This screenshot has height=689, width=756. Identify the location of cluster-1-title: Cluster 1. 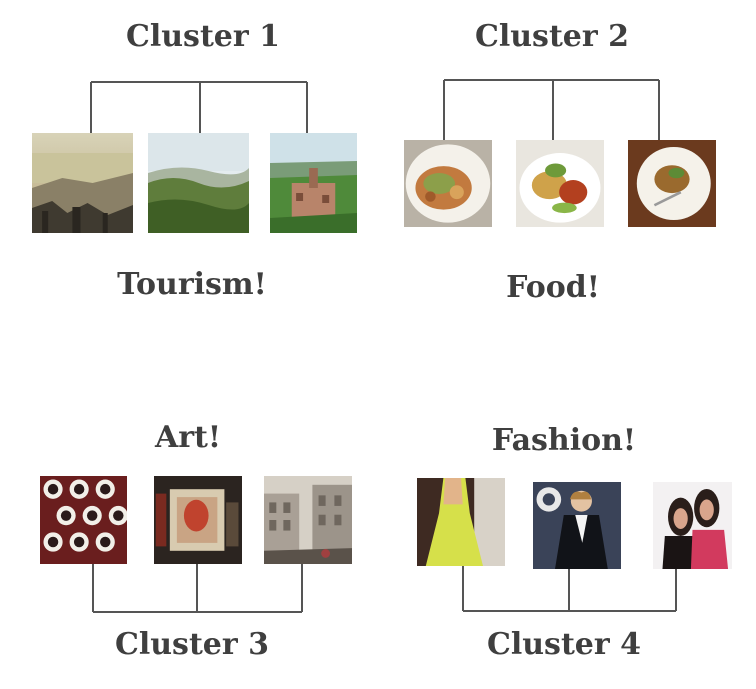
(203, 36).